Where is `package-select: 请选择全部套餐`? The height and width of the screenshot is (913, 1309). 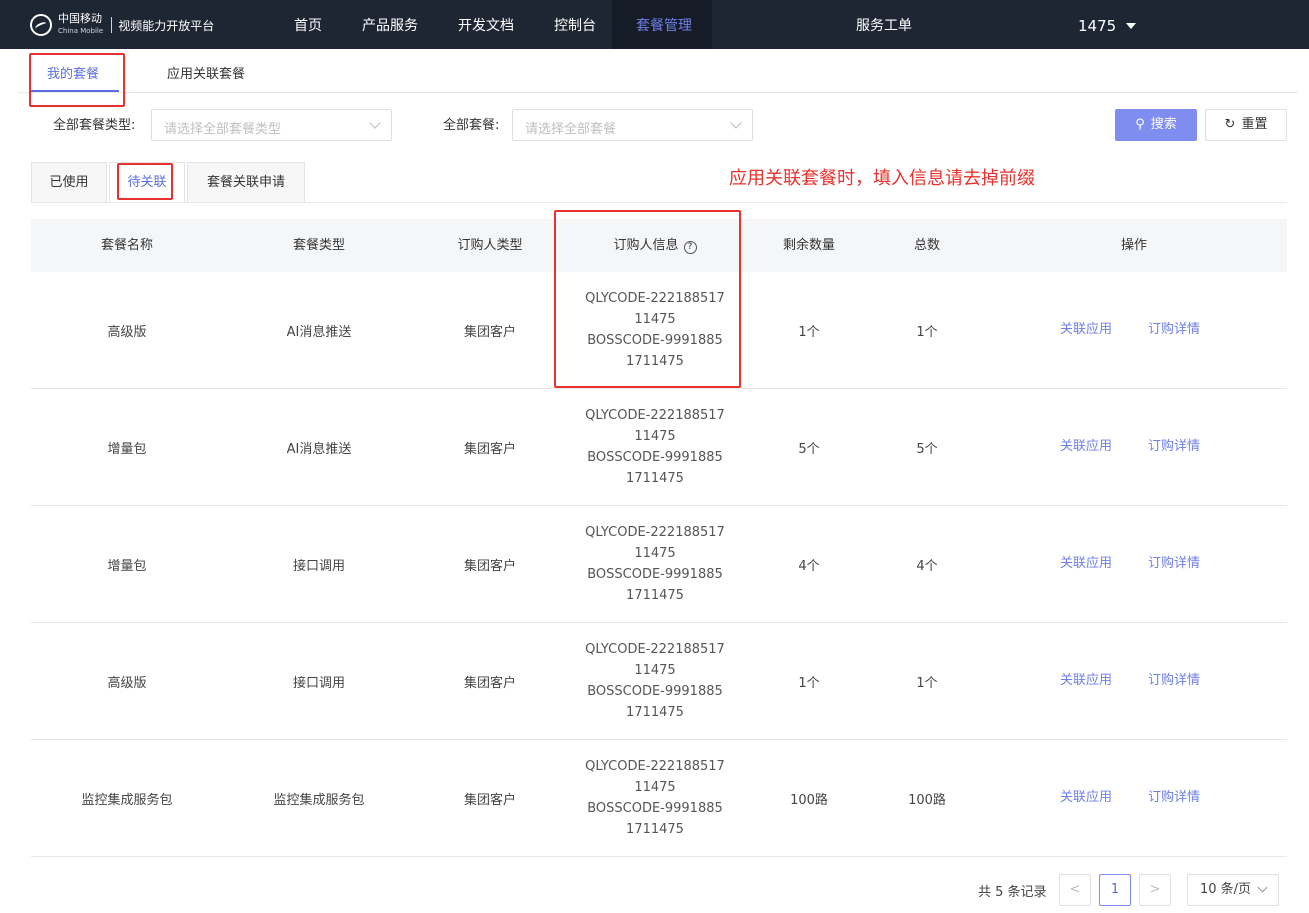
package-select: 请选择全部套餐 is located at coordinates (632, 125).